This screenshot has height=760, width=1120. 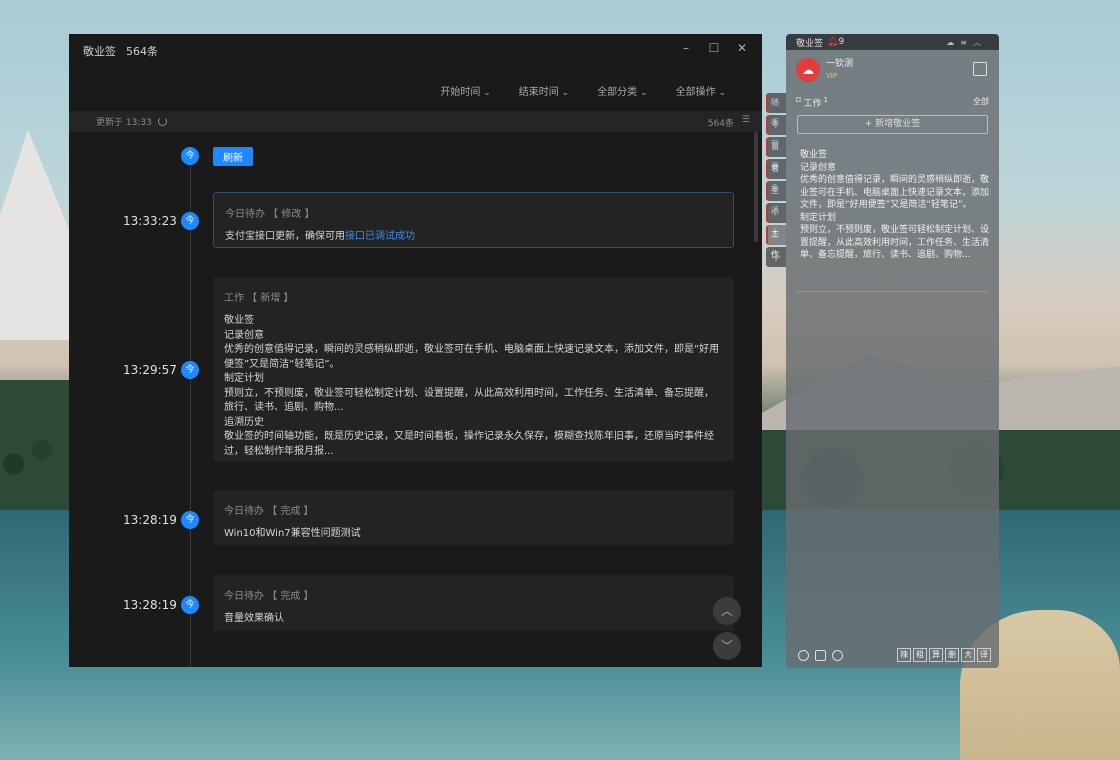 I want to click on entry-time: 13:33:23, so click(x=150, y=221).